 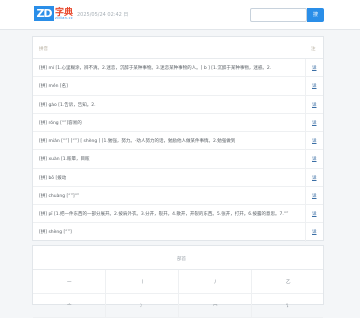 I want to click on radical-grid-row: 一 丨 丿 乙, so click(x=178, y=282).